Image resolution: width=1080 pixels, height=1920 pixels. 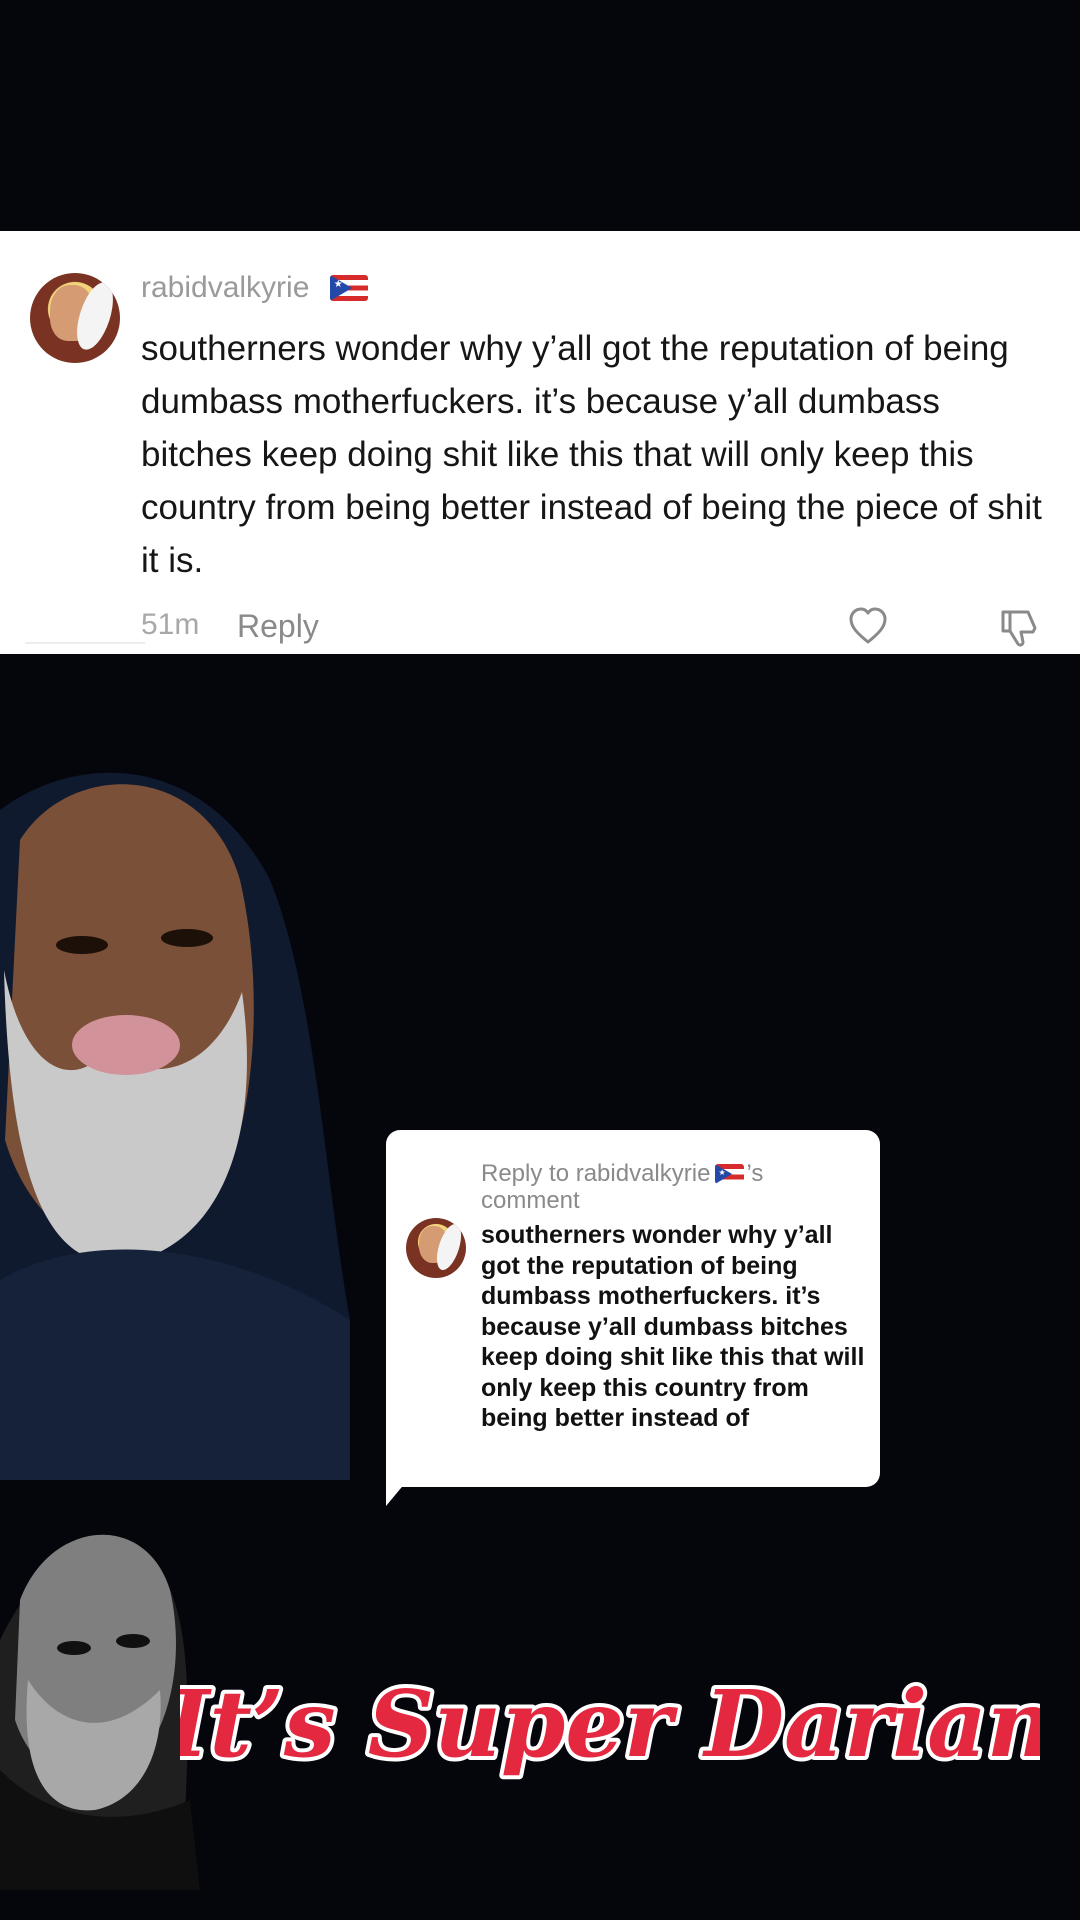 I want to click on avatar, so click(x=75, y=318).